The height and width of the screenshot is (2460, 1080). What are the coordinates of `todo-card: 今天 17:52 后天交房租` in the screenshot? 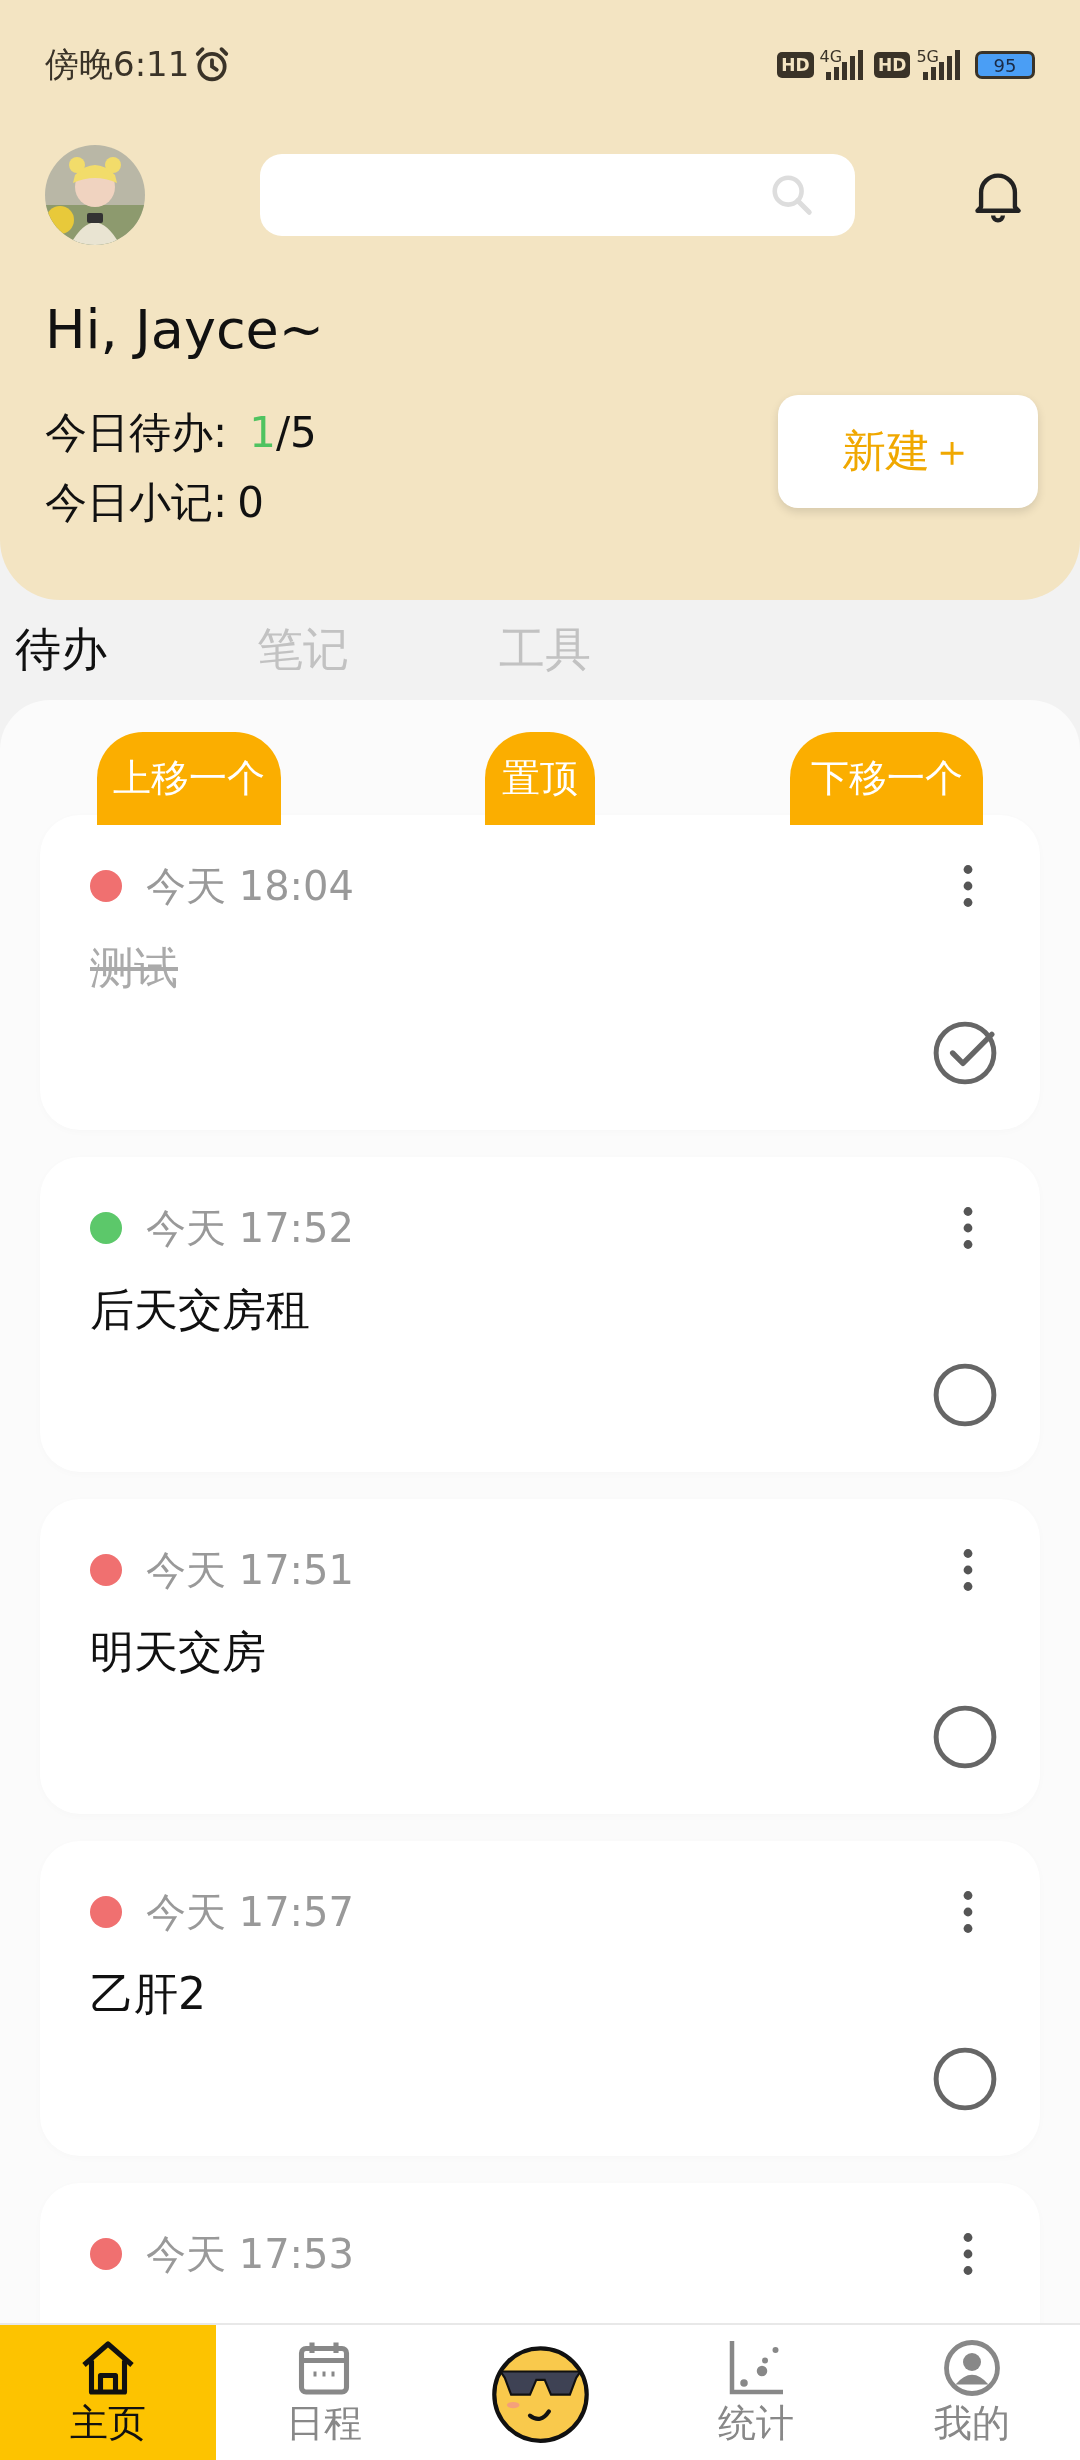 It's located at (540, 1314).